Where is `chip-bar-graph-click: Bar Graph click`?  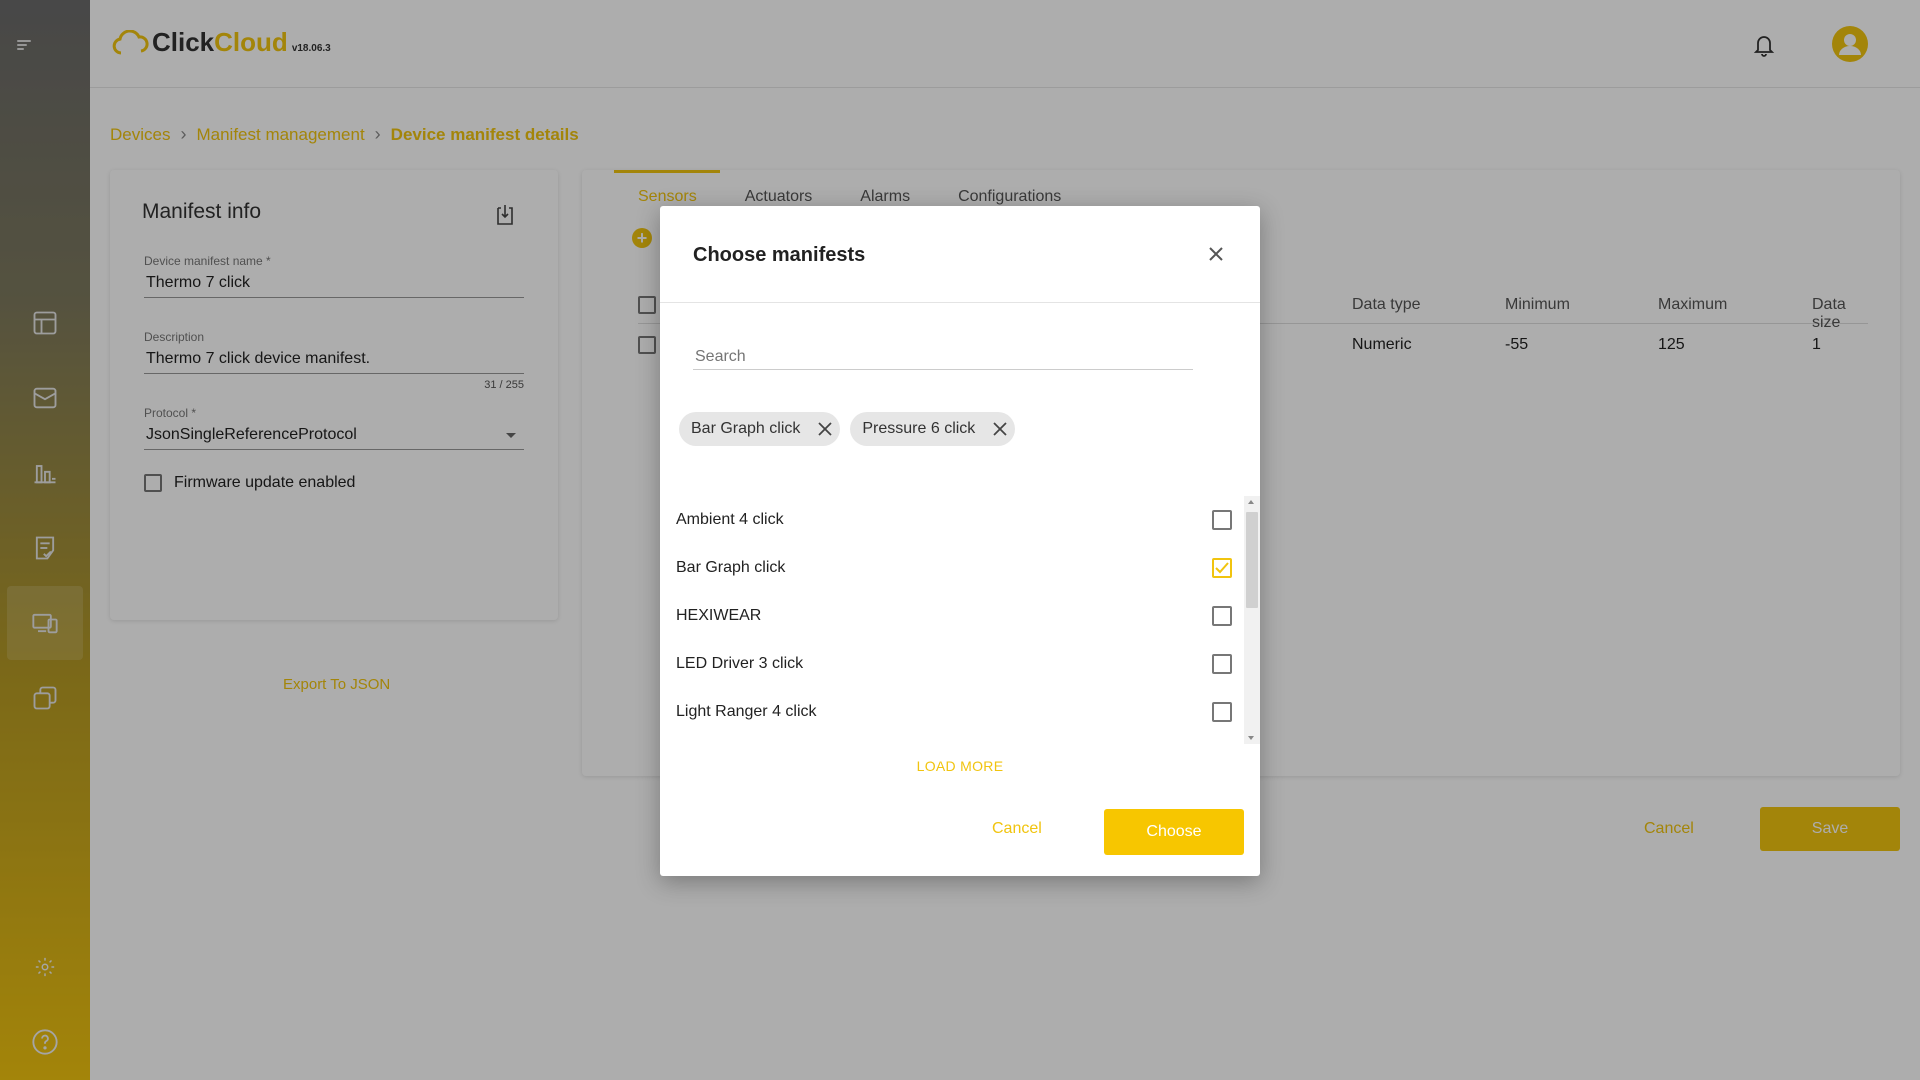
chip-bar-graph-click: Bar Graph click is located at coordinates (760, 429).